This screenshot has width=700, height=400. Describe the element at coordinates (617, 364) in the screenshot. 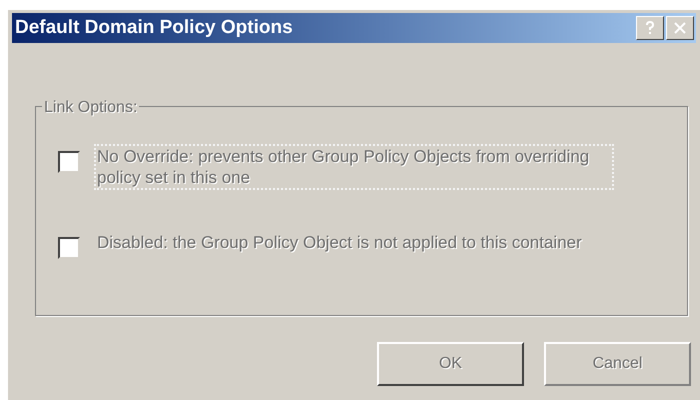

I see `cancel-button: Cancel` at that location.